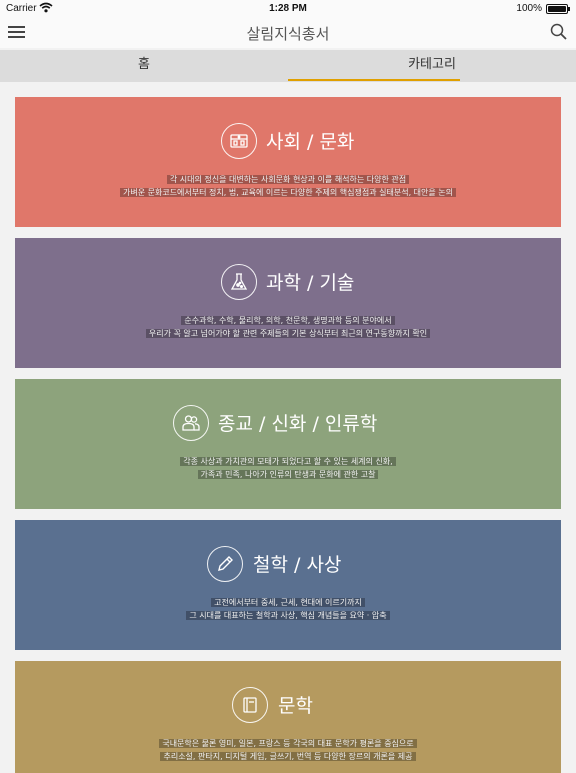 This screenshot has width=576, height=773. What do you see at coordinates (17, 32) in the screenshot?
I see `hamburger-menu-icon` at bounding box center [17, 32].